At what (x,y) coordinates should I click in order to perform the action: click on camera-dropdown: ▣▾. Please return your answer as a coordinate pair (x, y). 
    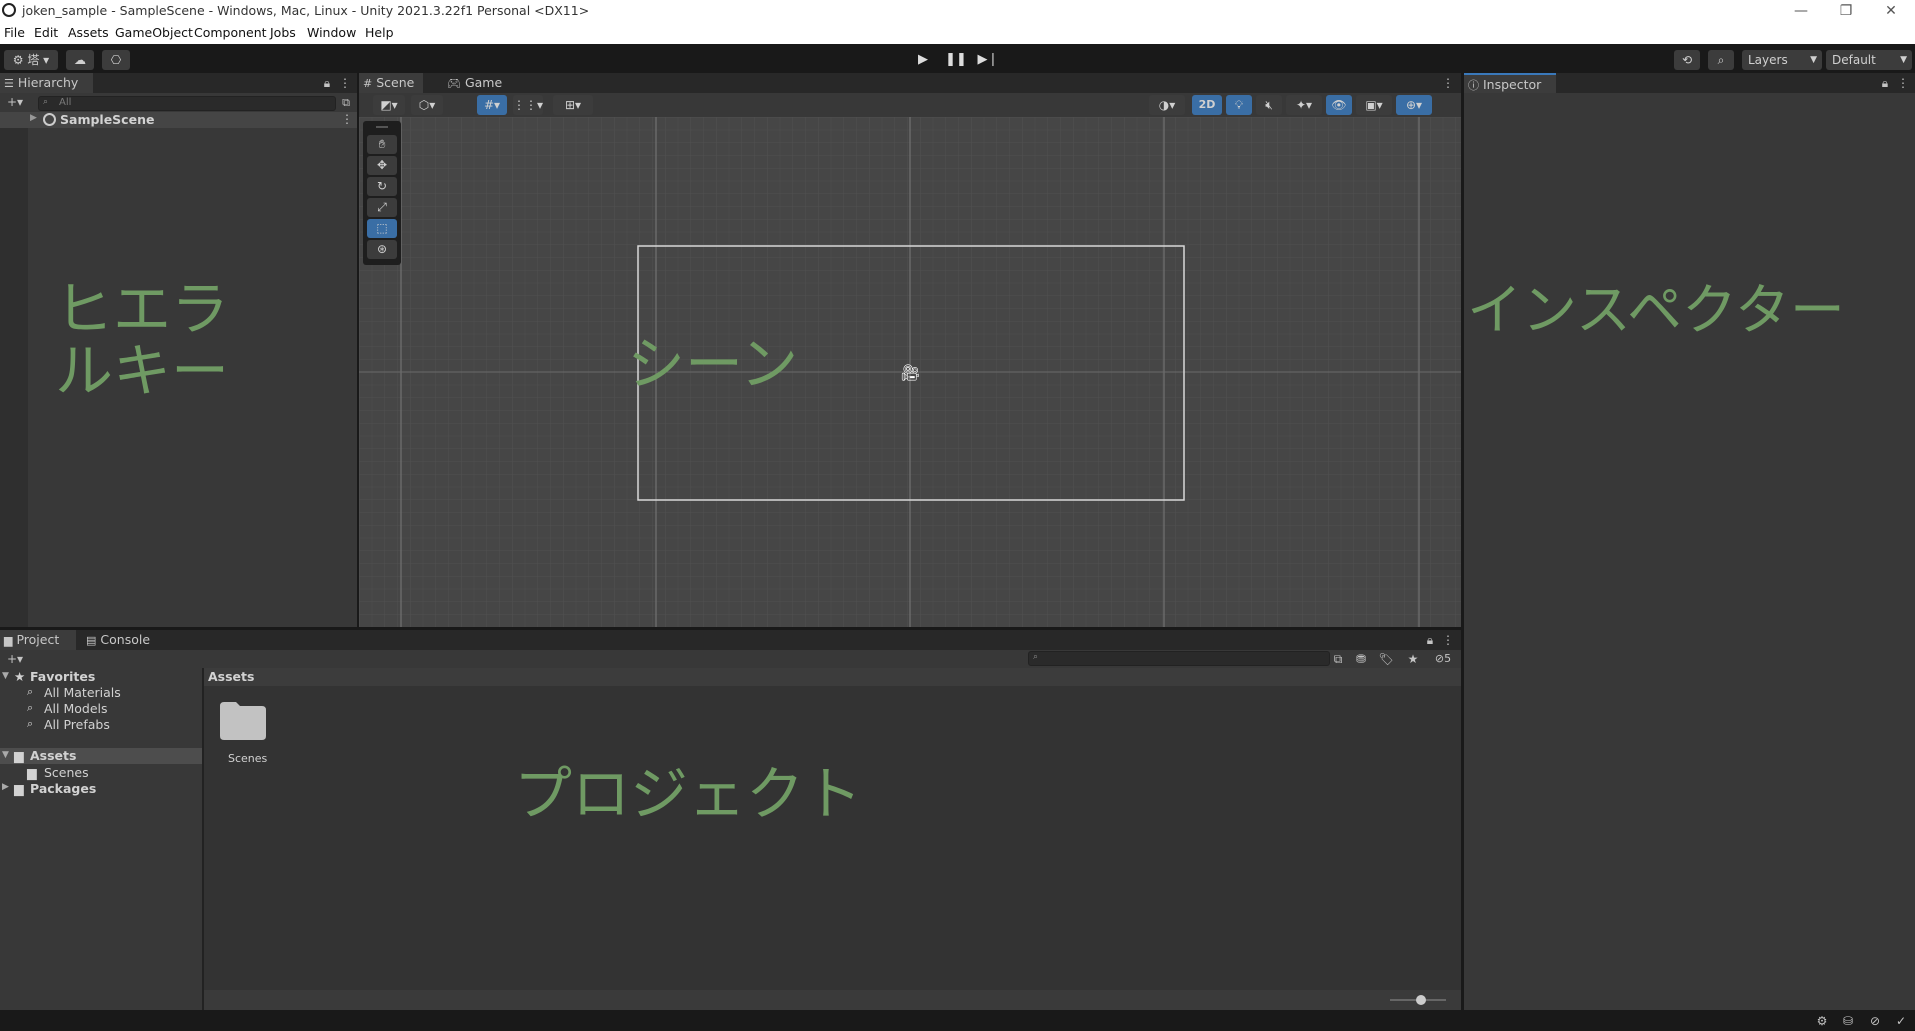
    Looking at the image, I should click on (1374, 105).